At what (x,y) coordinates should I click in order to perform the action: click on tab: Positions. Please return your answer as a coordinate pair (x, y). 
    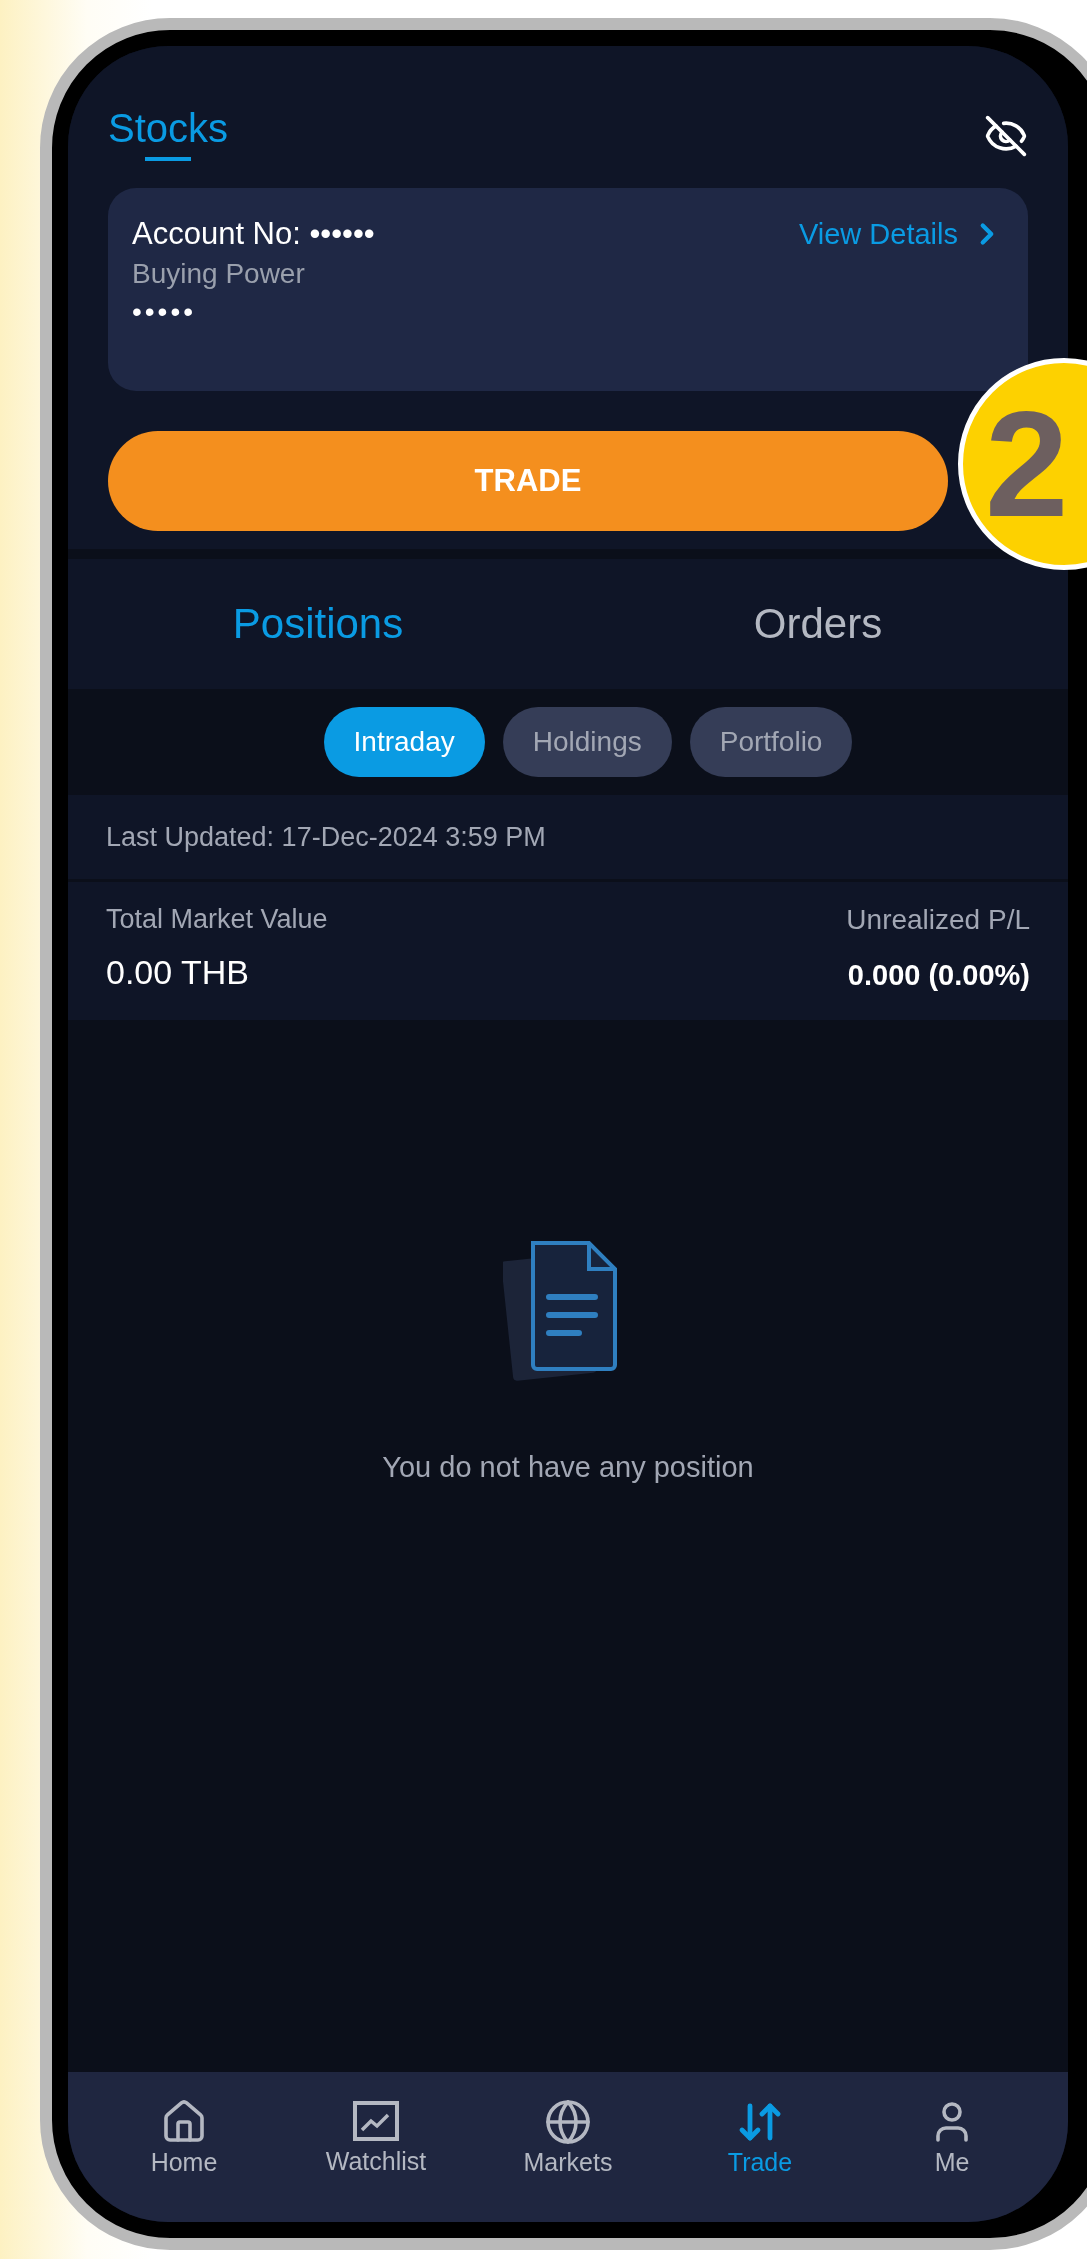
    Looking at the image, I should click on (318, 624).